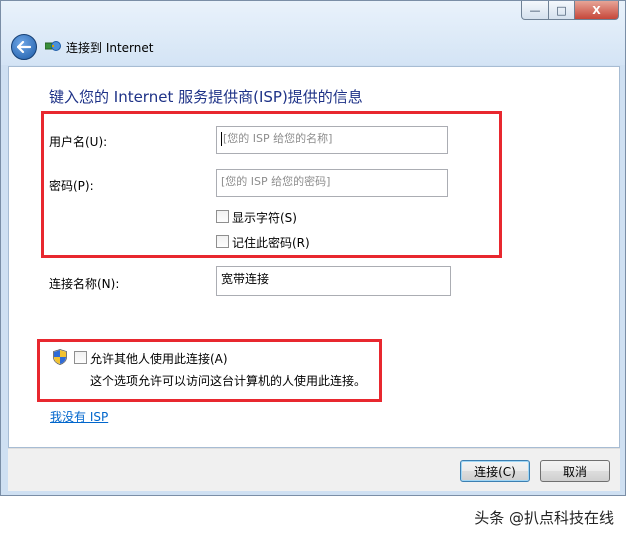 The image size is (628, 537). I want to click on password-label: 密码(P):, so click(71, 186).